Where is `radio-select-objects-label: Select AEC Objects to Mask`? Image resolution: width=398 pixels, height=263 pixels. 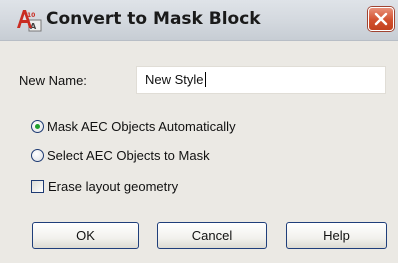 radio-select-objects-label: Select AEC Objects to Mask is located at coordinates (128, 155).